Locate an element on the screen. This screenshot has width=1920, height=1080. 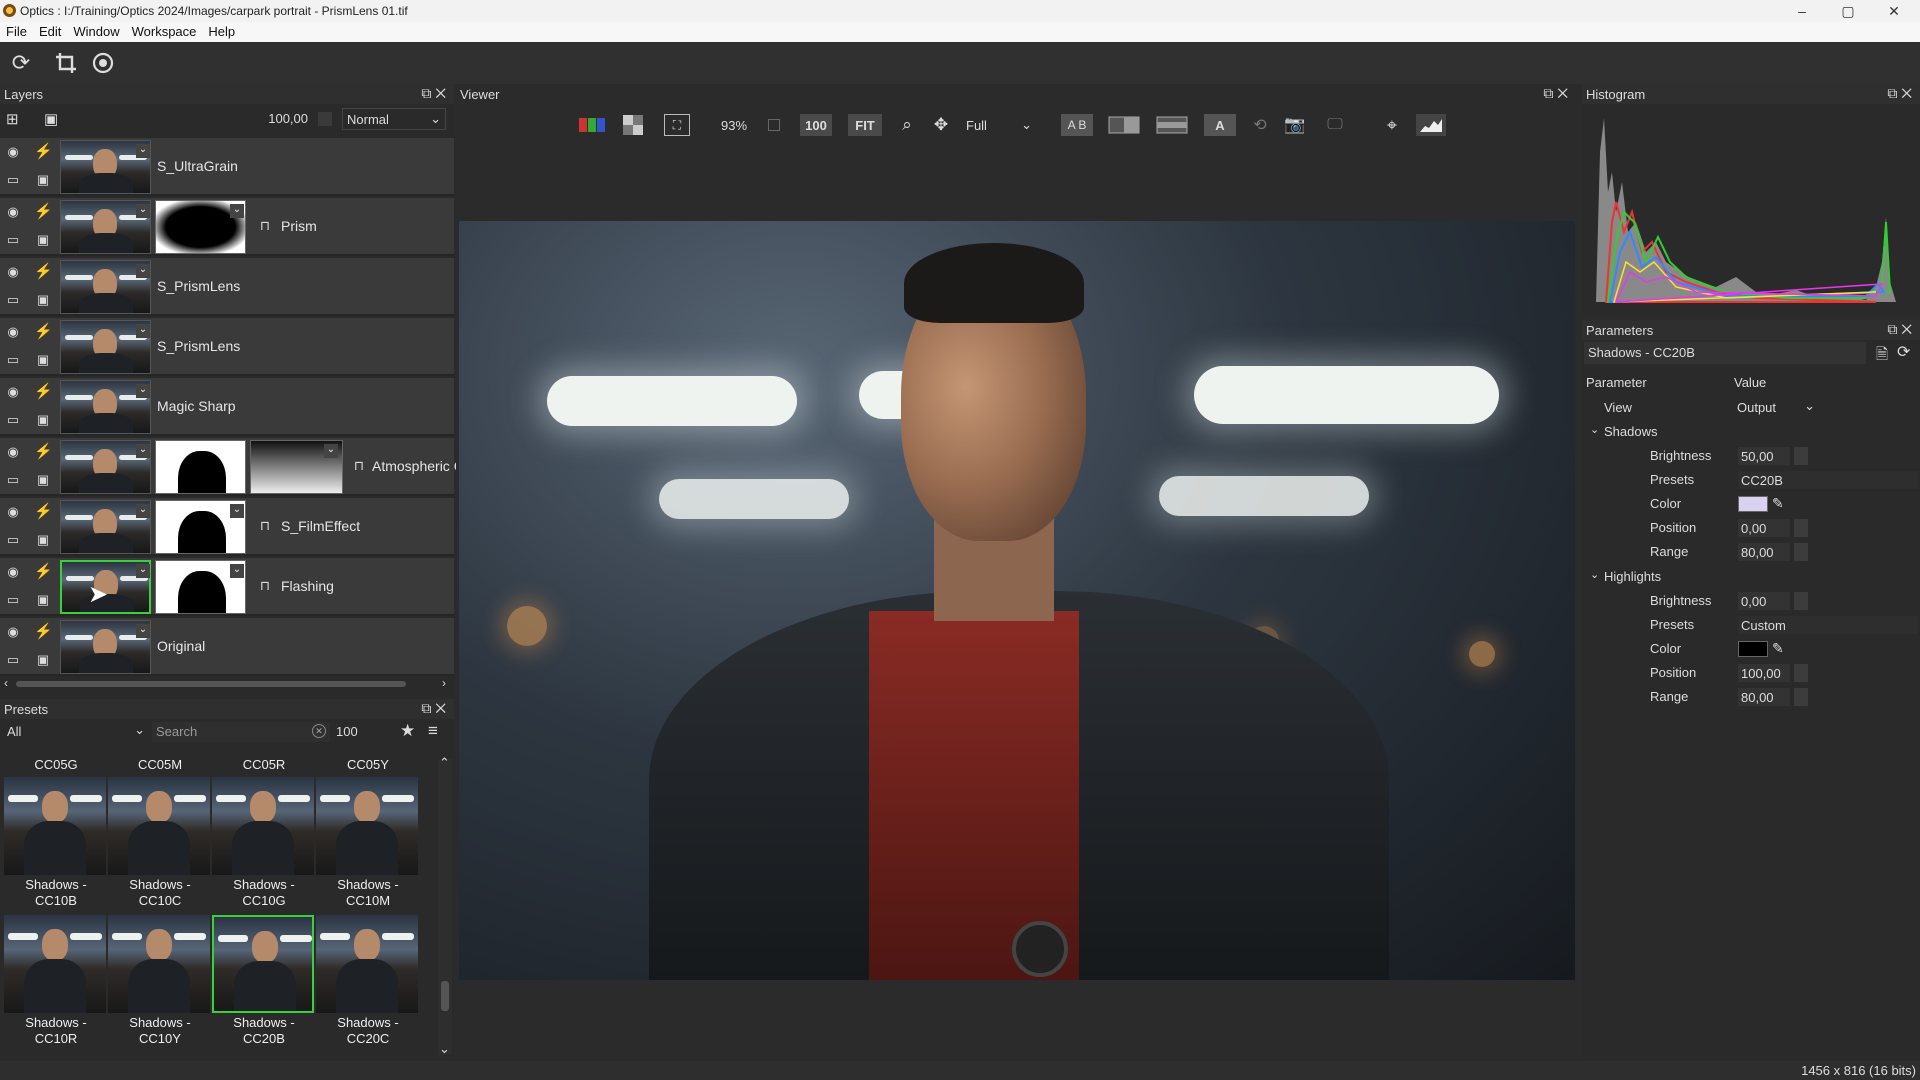
position-field: 0,00 is located at coordinates (1764, 528).